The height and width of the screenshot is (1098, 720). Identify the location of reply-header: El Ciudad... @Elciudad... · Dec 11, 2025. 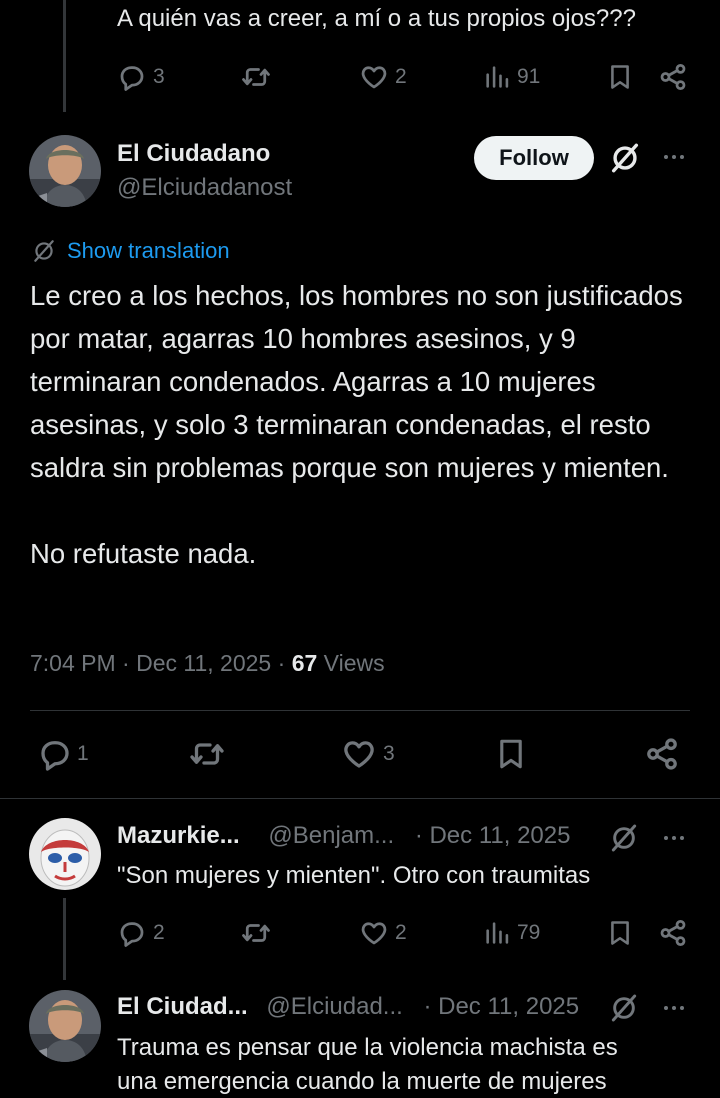
(348, 1007).